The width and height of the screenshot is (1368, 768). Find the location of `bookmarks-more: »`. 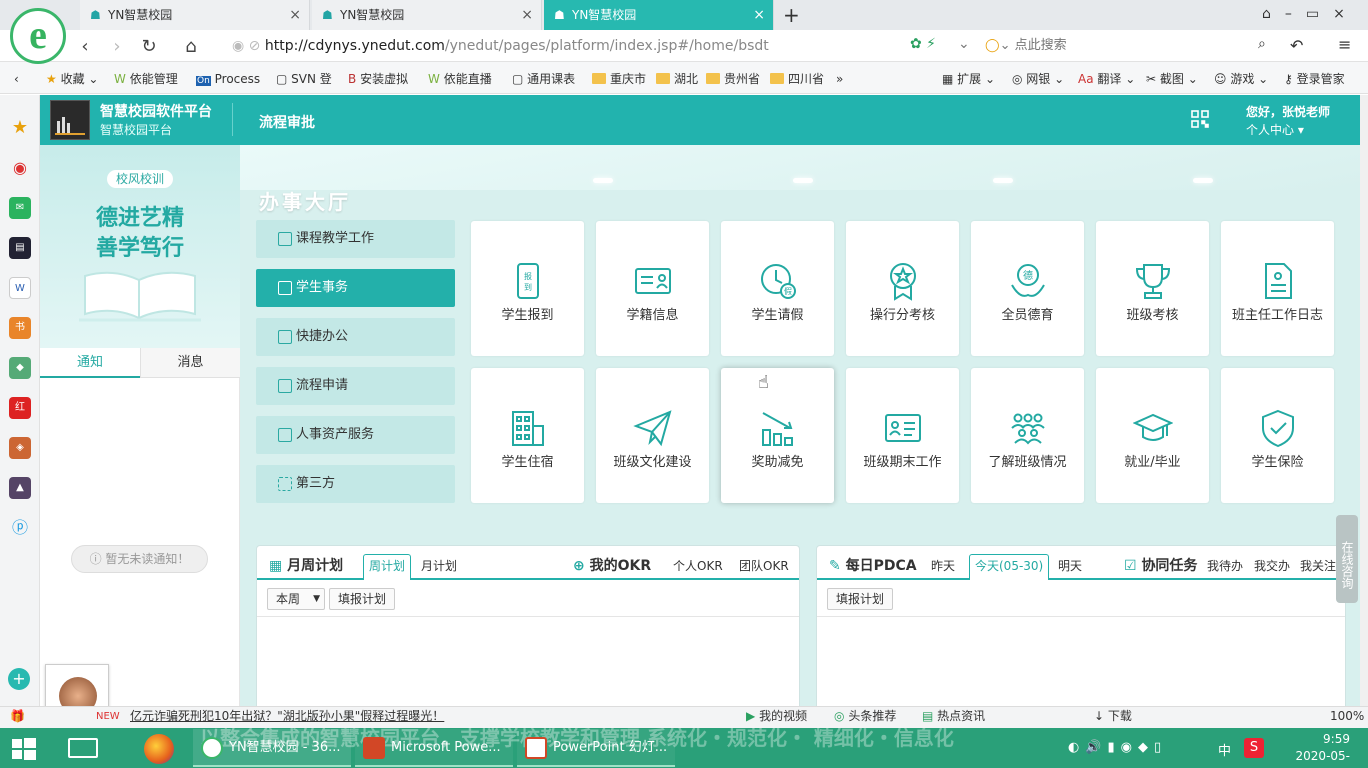

bookmarks-more: » is located at coordinates (839, 79).